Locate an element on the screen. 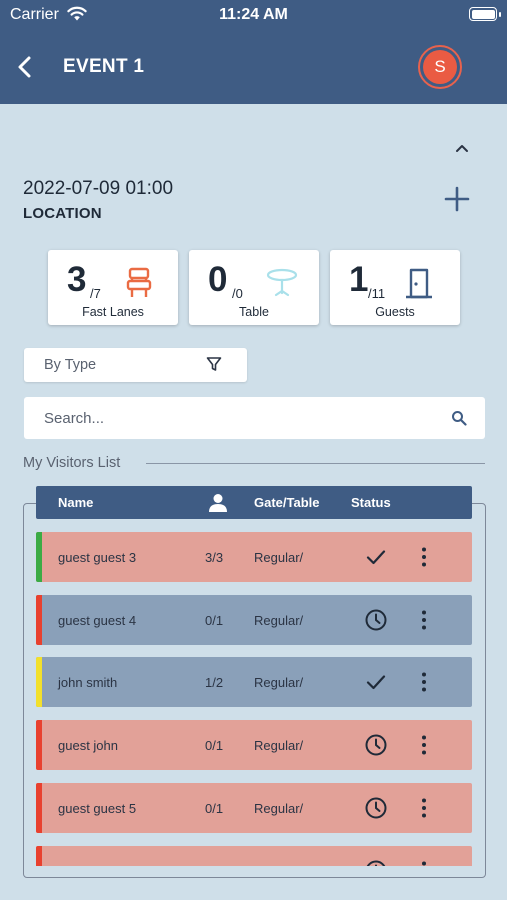 This screenshot has width=507, height=900. filter-label: By Type is located at coordinates (70, 365).